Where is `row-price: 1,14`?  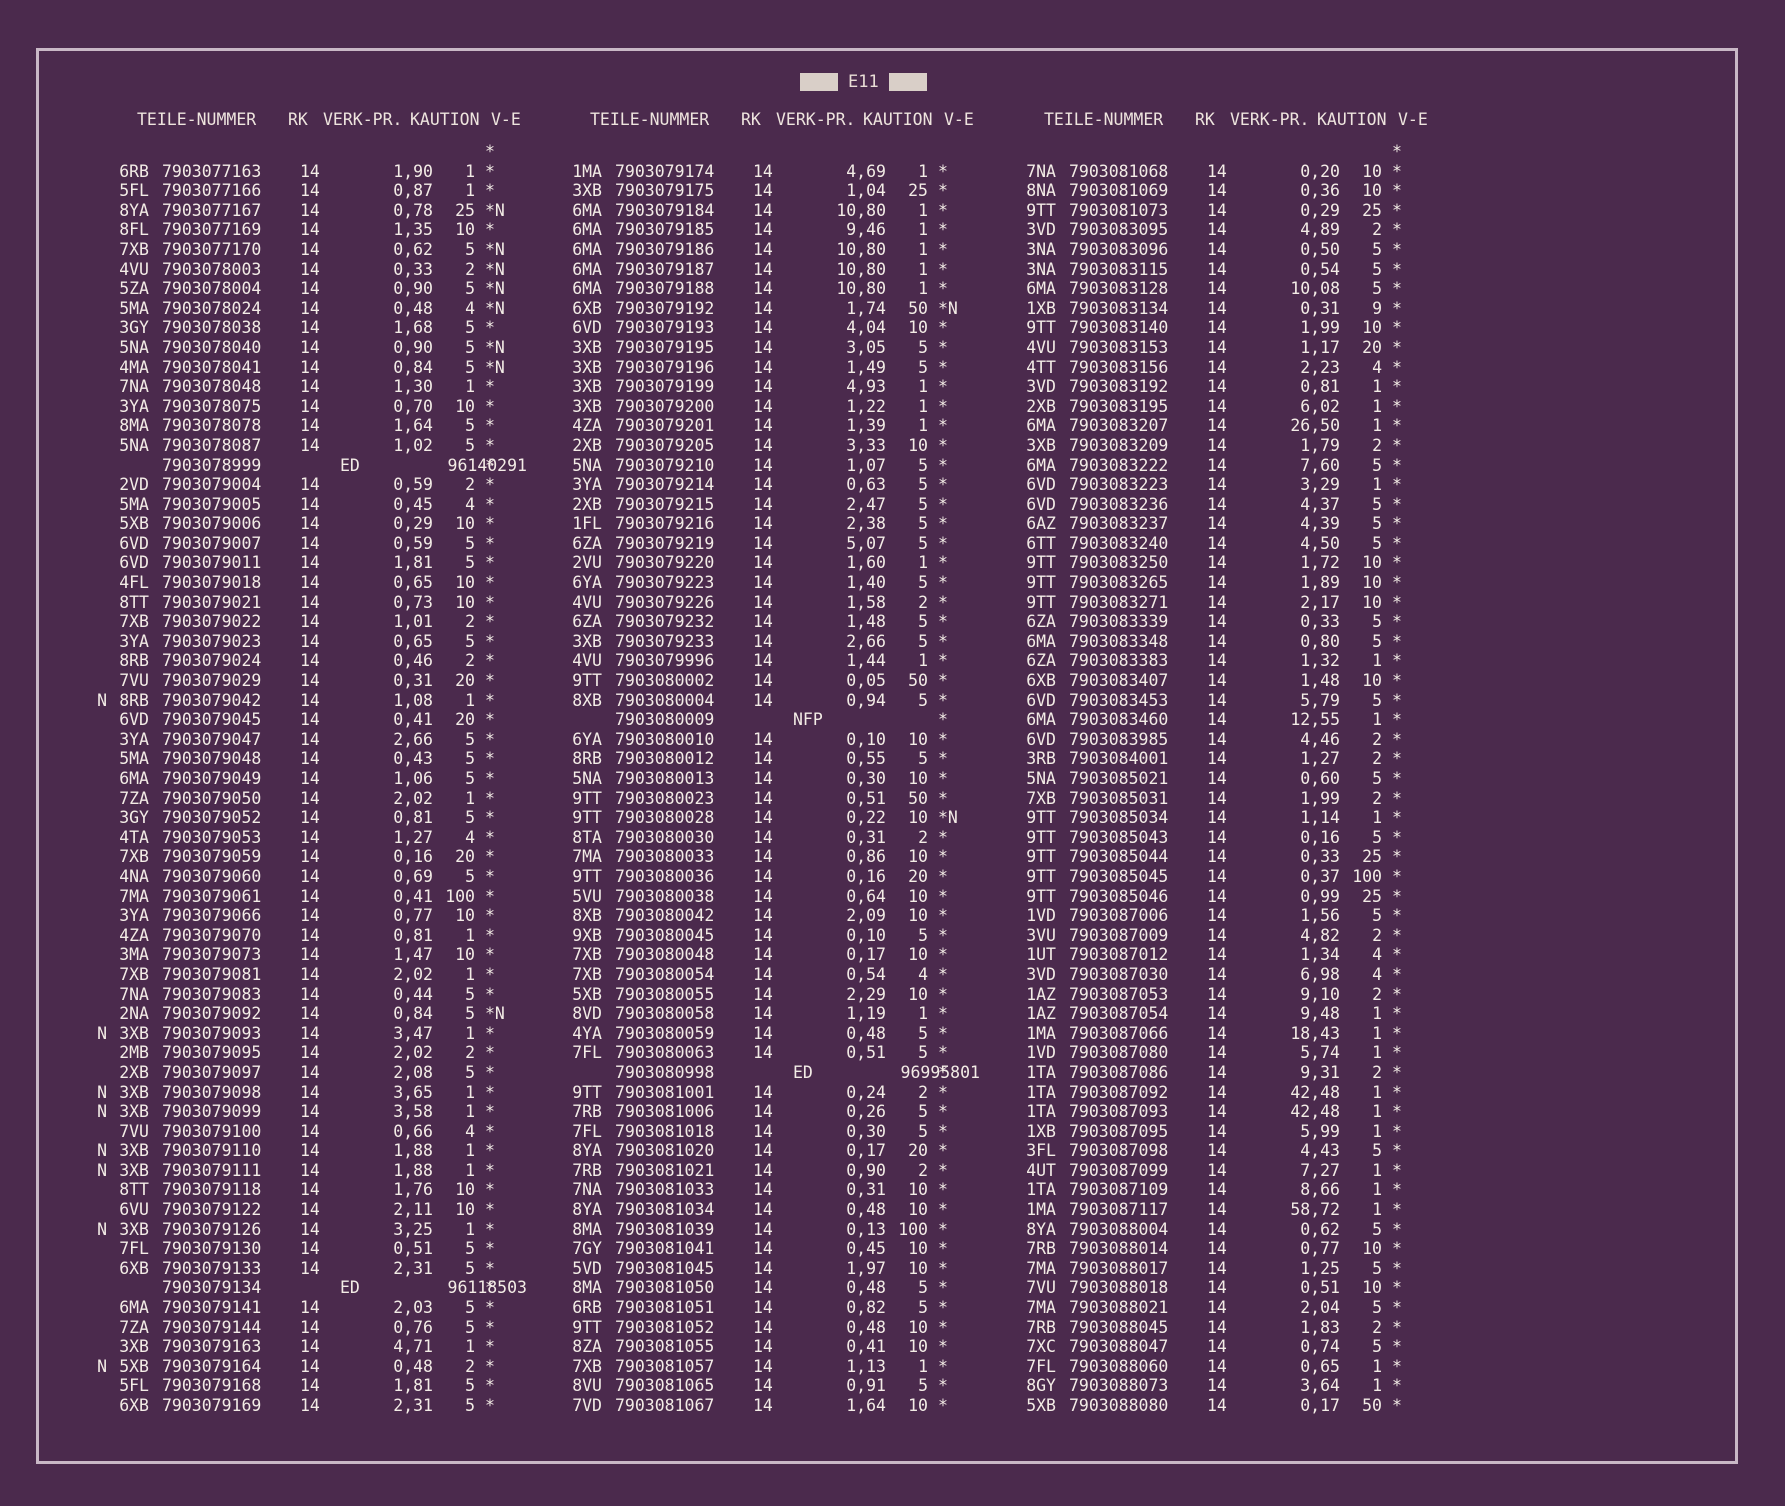 row-price: 1,14 is located at coordinates (1320, 818).